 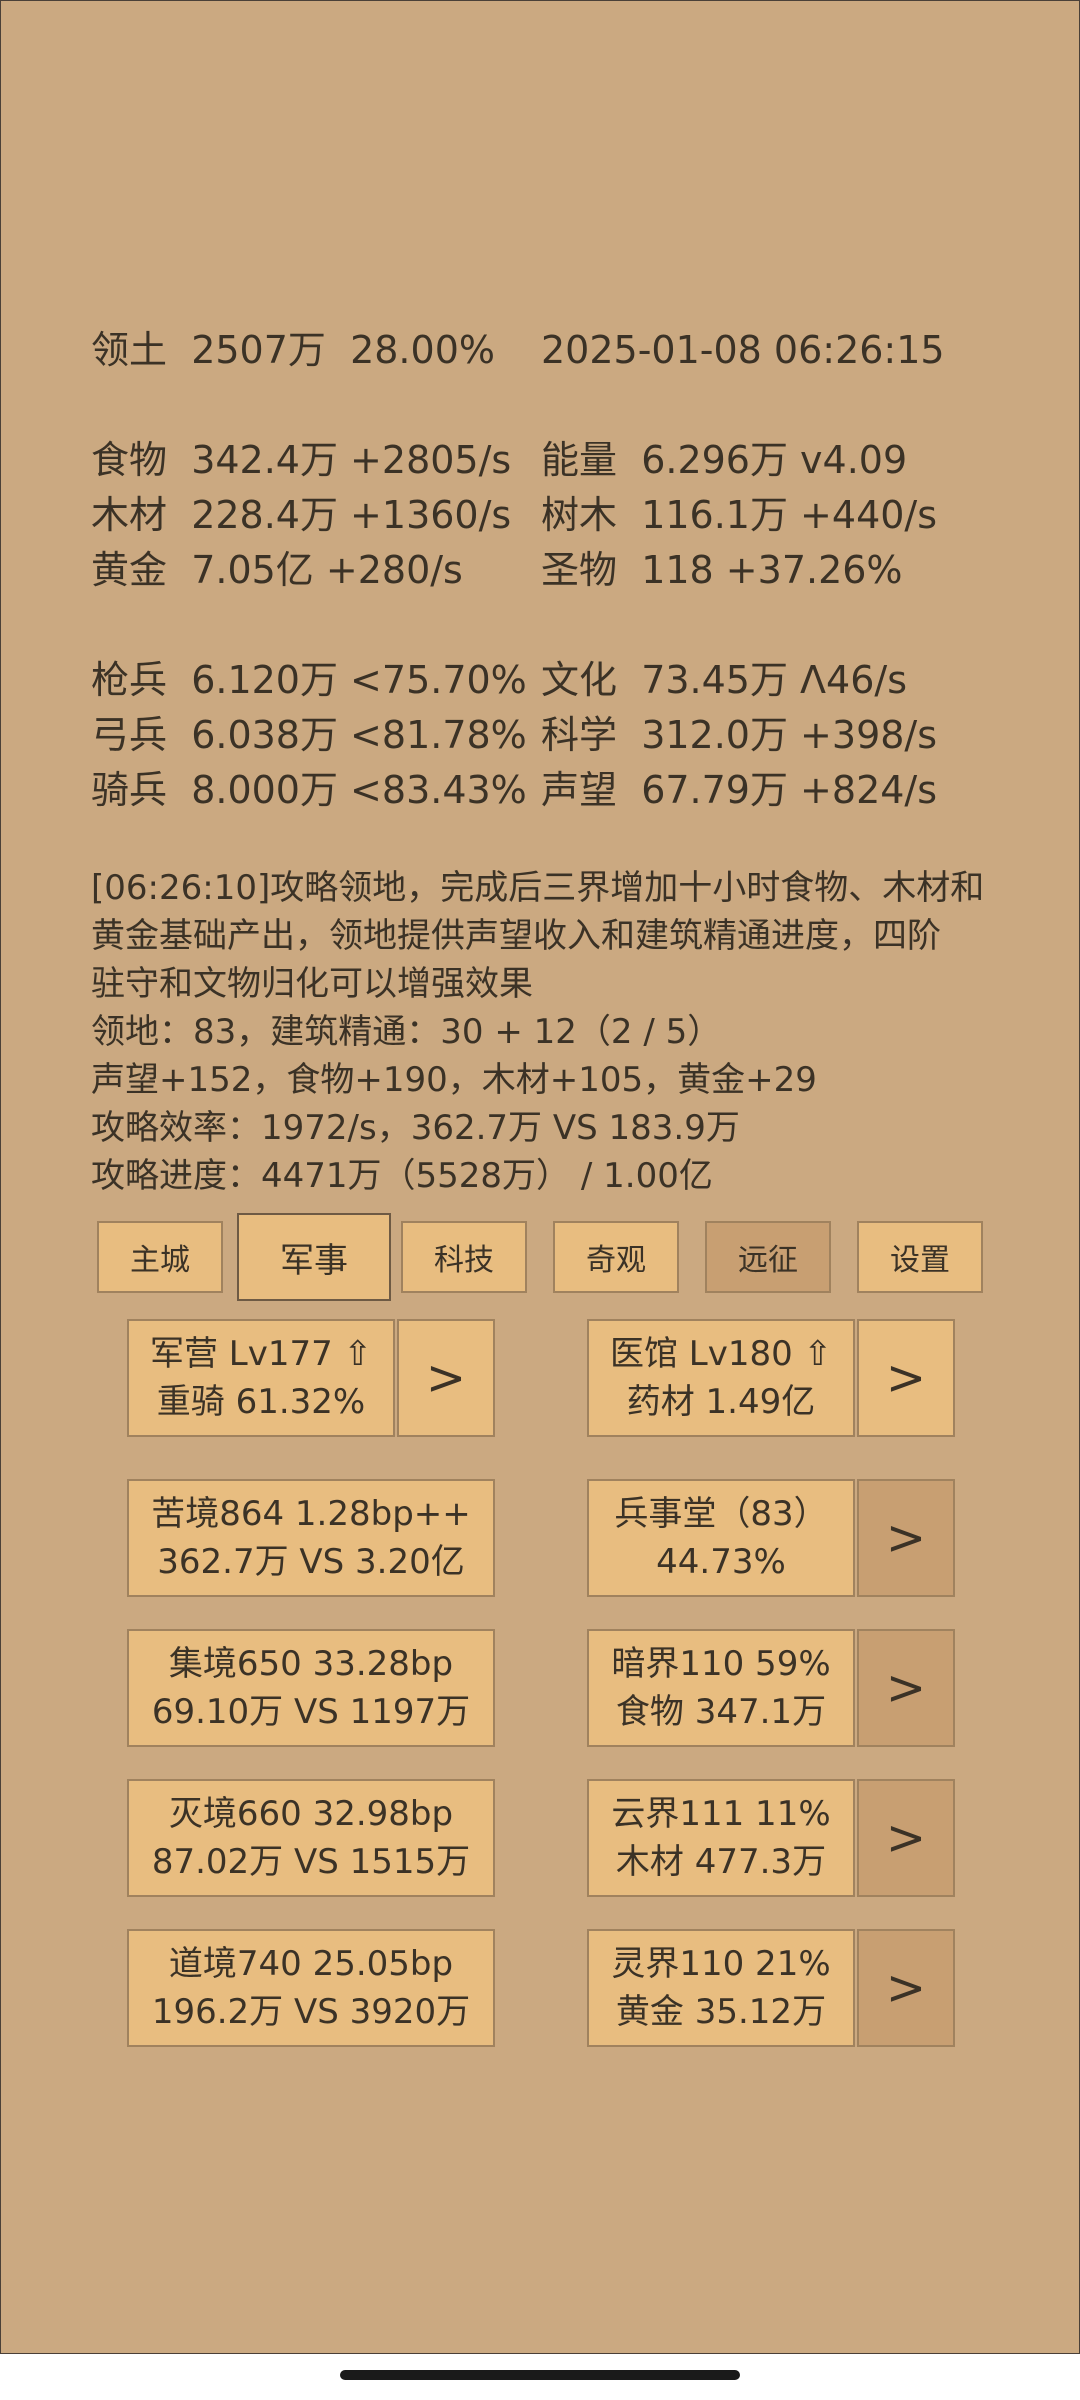 I want to click on message-line: 声望+152，食物+190，木材+105，黄金+29, so click(x=454, y=1080).